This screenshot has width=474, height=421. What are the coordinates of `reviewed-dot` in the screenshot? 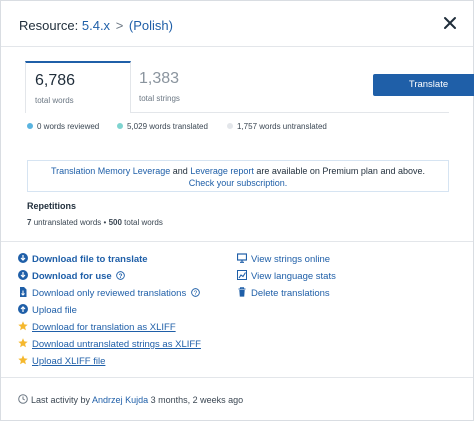 It's located at (30, 126).